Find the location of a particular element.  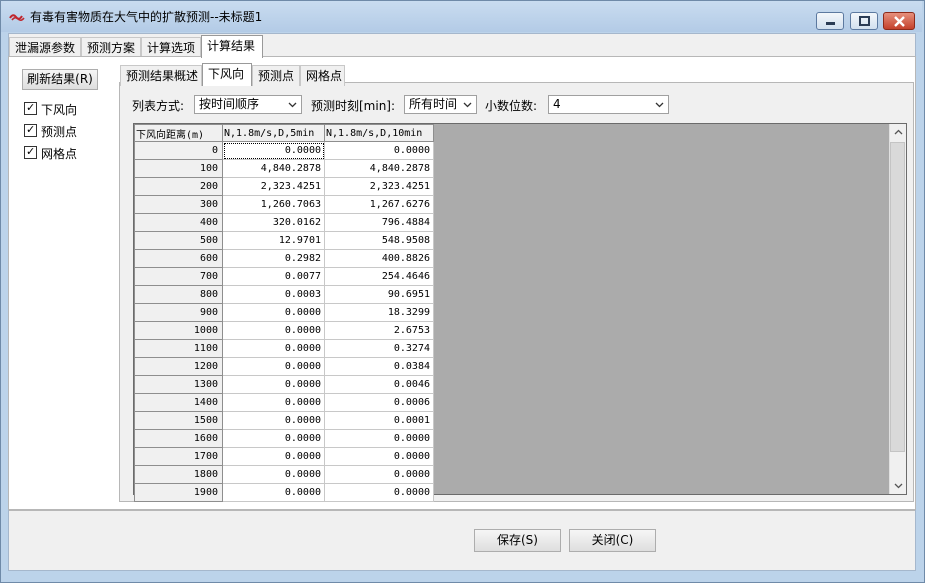

distance-cell: 300 is located at coordinates (178, 204).